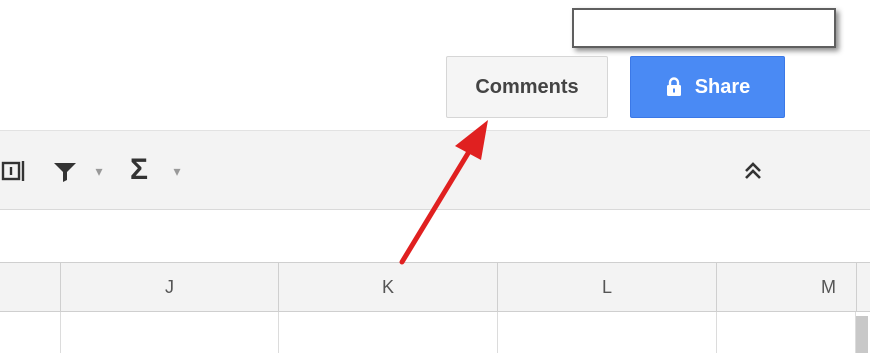  Describe the element at coordinates (753, 171) in the screenshot. I see `collapse-toolbar-icon` at that location.